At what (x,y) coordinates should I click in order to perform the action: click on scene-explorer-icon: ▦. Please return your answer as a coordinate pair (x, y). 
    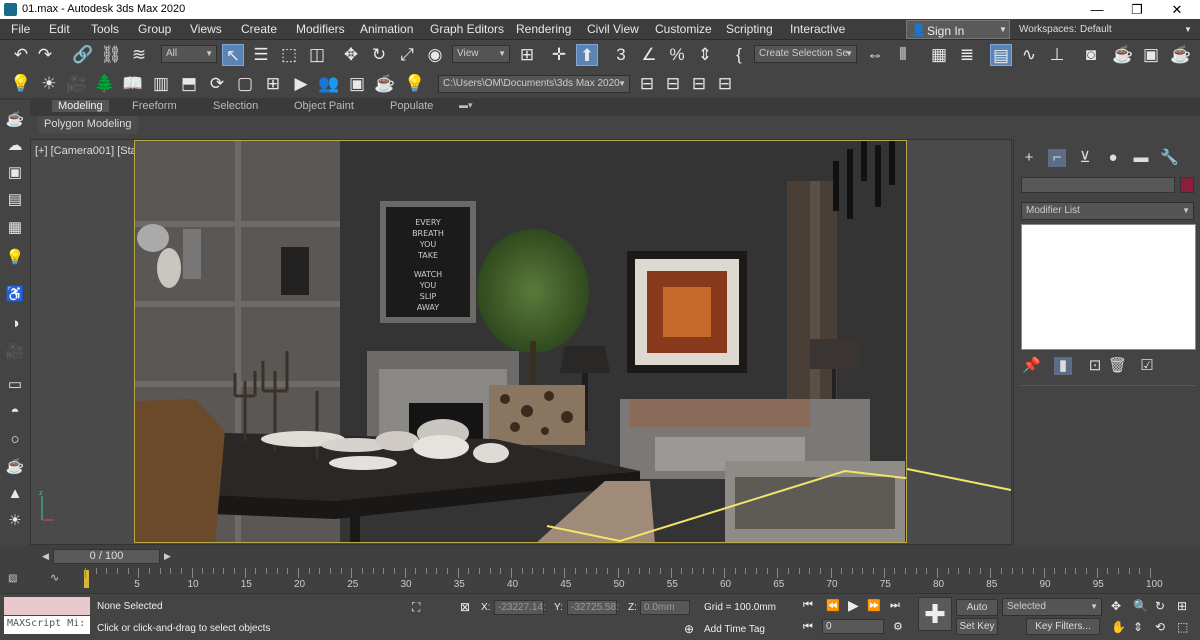
    Looking at the image, I should click on (939, 55).